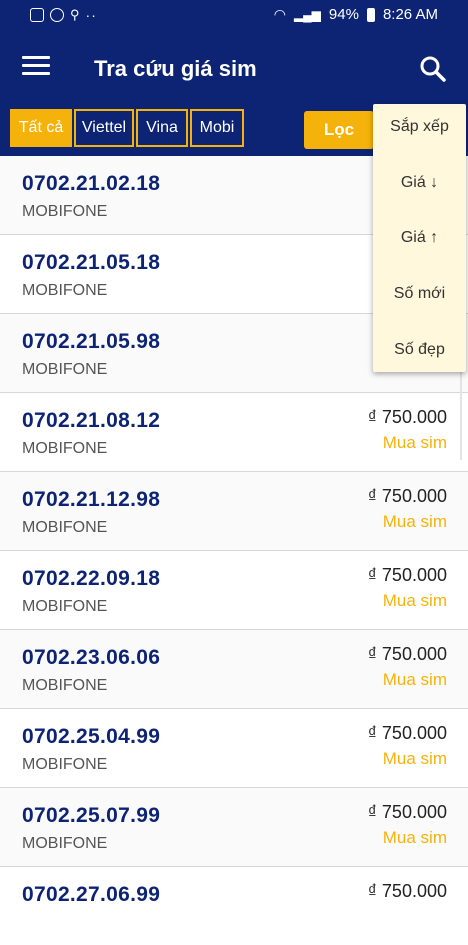 The width and height of the screenshot is (468, 945). Describe the element at coordinates (234, 669) in the screenshot. I see `list-item: 0702.23.06.06 MOBIFONE ₫ 750.000 Mua sim` at that location.